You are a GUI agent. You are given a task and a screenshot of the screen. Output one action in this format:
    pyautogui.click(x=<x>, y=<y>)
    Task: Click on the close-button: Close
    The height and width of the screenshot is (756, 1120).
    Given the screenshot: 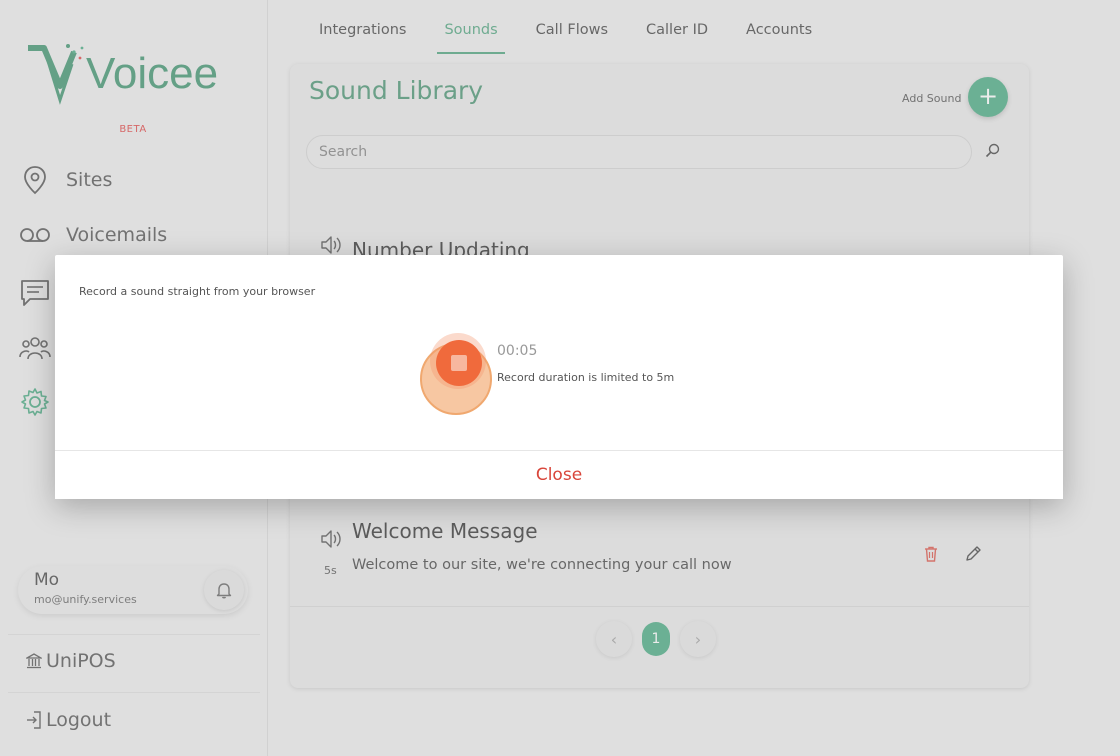 What is the action you would take?
    pyautogui.click(x=559, y=475)
    